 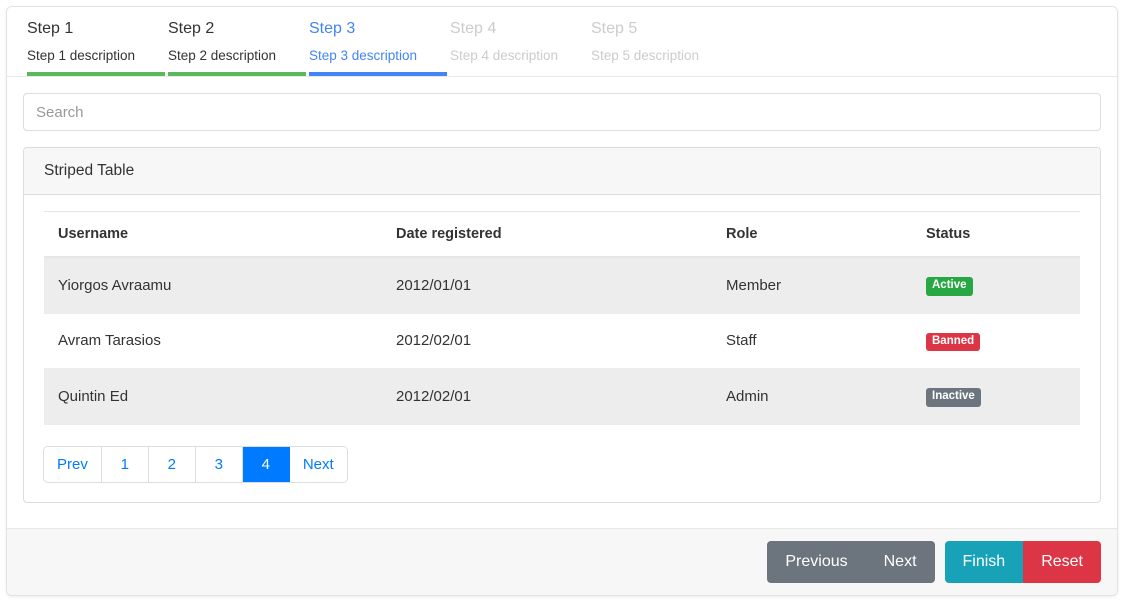 I want to click on step-title: Step 1, so click(x=50, y=28).